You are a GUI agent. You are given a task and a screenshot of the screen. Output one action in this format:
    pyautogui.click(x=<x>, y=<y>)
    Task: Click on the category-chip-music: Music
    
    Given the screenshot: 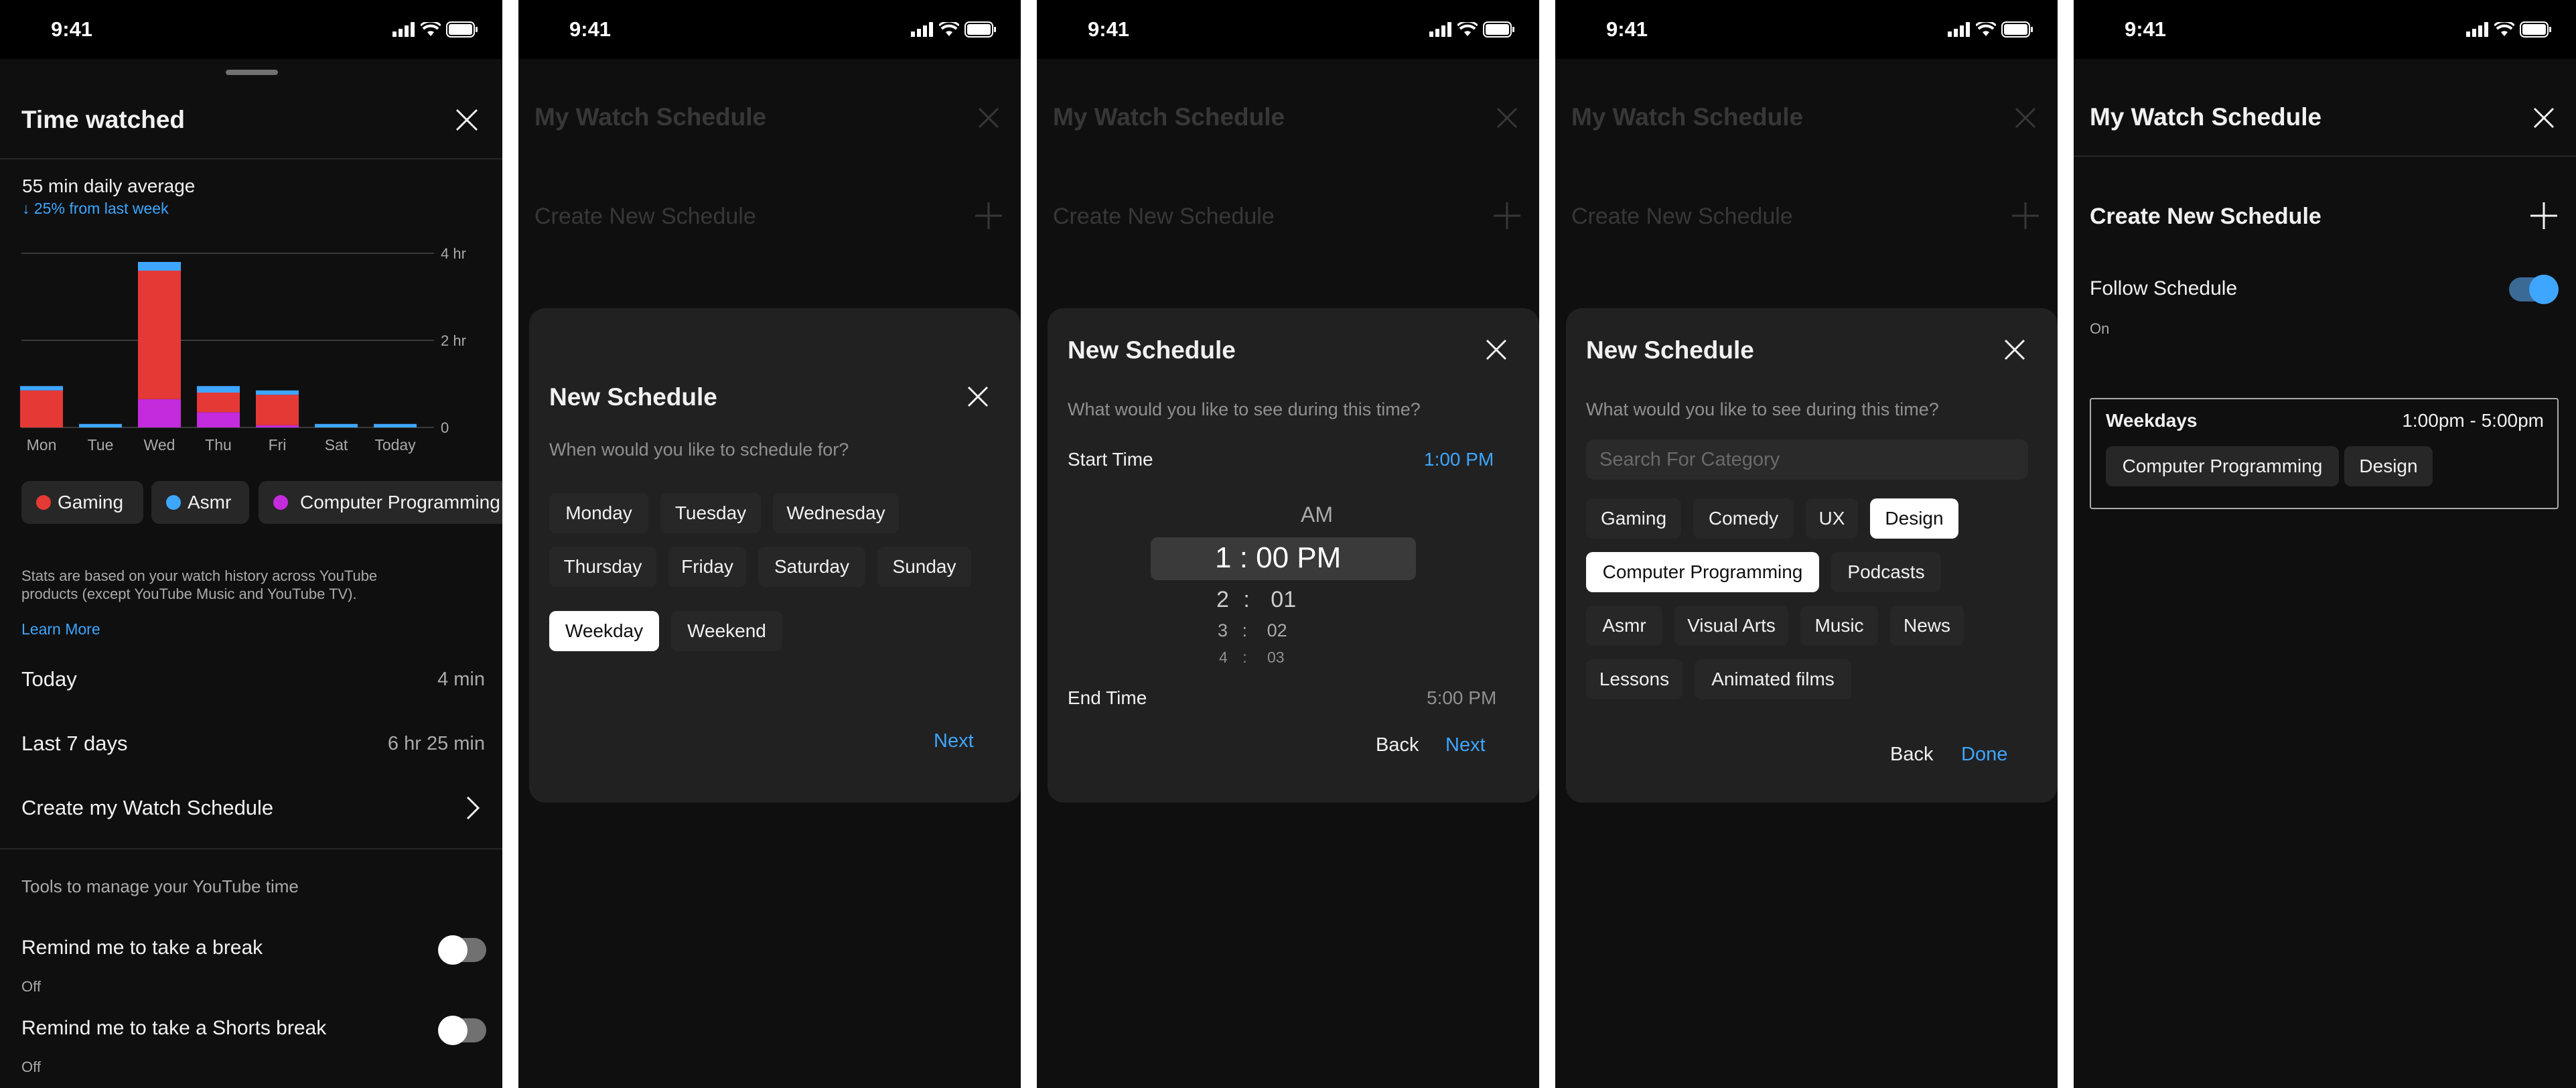 What is the action you would take?
    pyautogui.click(x=1839, y=626)
    